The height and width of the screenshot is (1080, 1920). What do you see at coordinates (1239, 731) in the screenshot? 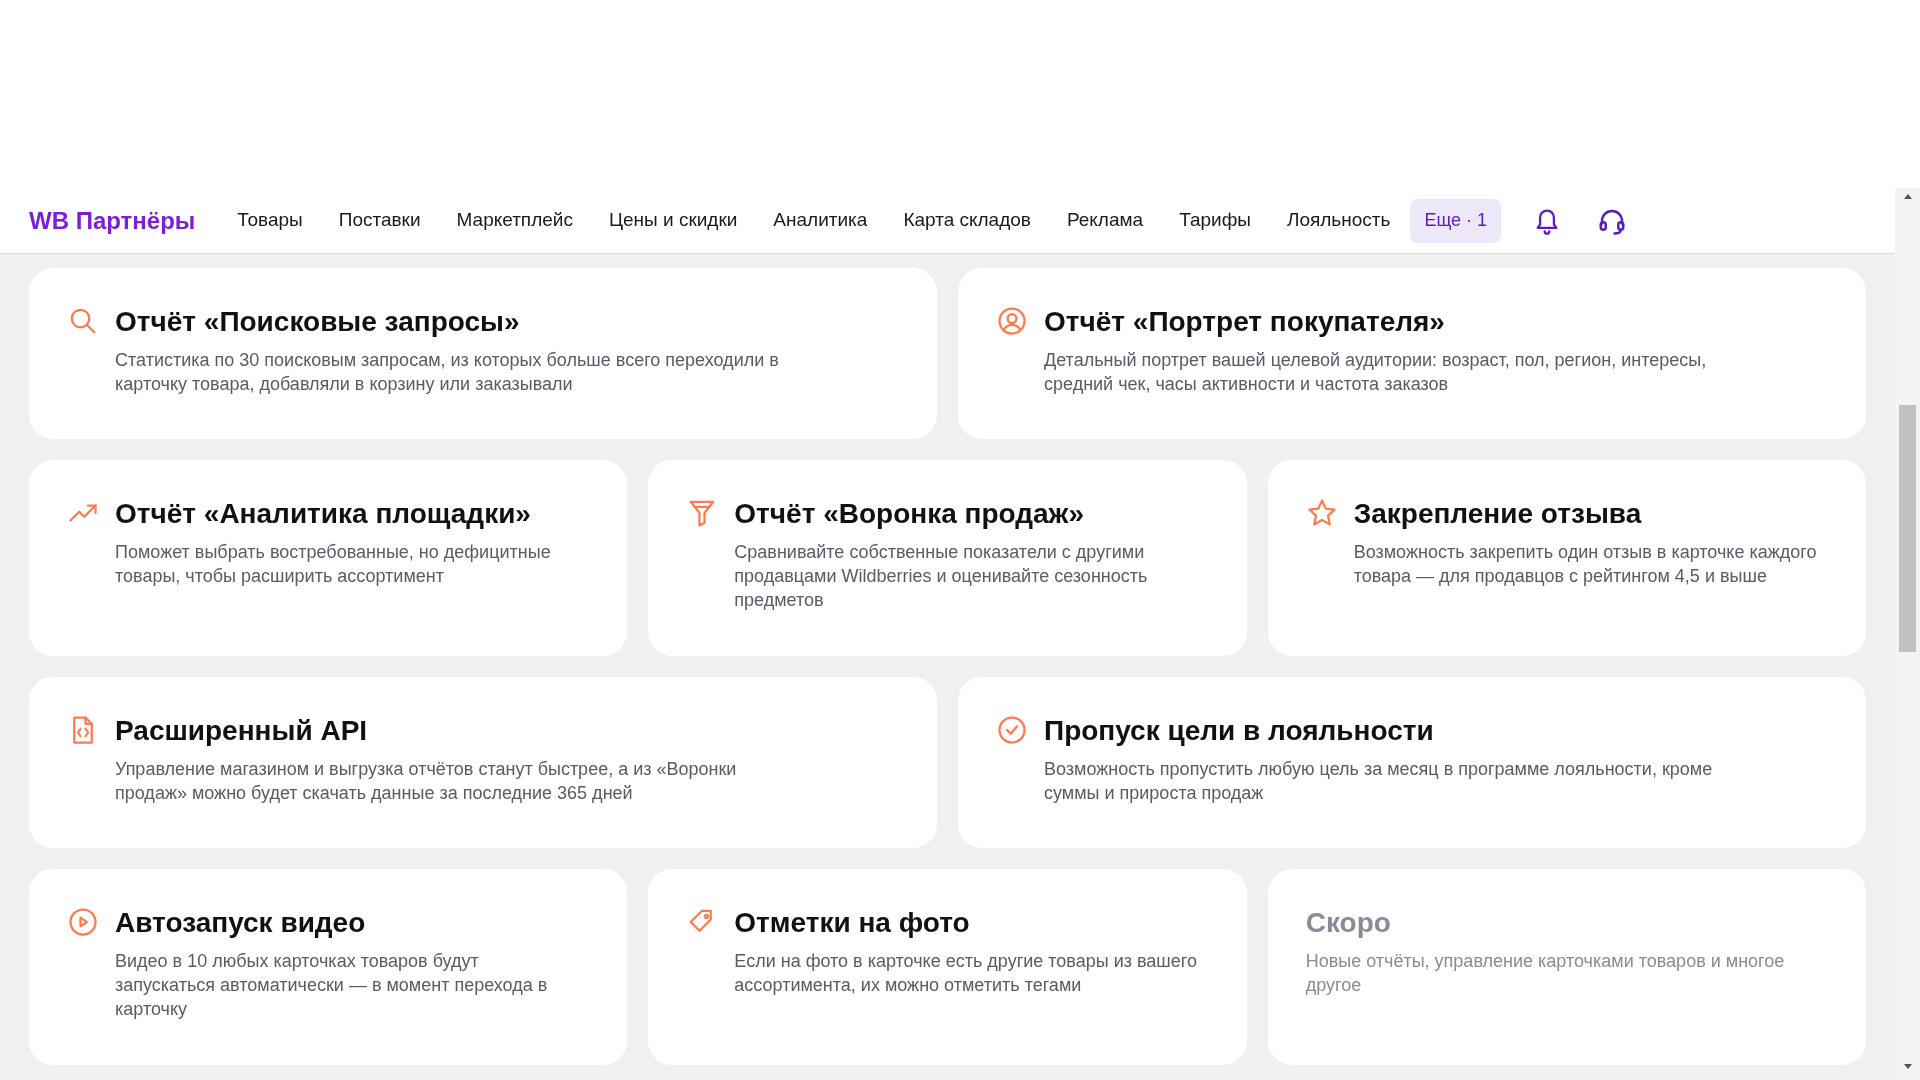
I see `card-title: Пропуск цели в лояльности` at bounding box center [1239, 731].